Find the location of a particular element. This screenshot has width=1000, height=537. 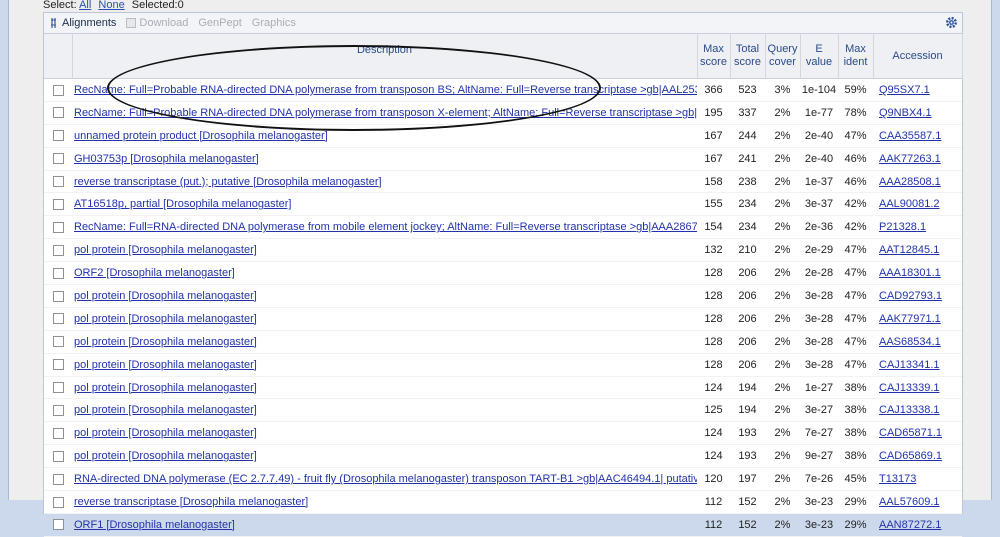

description-cell: ORF2 [Drosophila melanogaster] is located at coordinates (384, 273).